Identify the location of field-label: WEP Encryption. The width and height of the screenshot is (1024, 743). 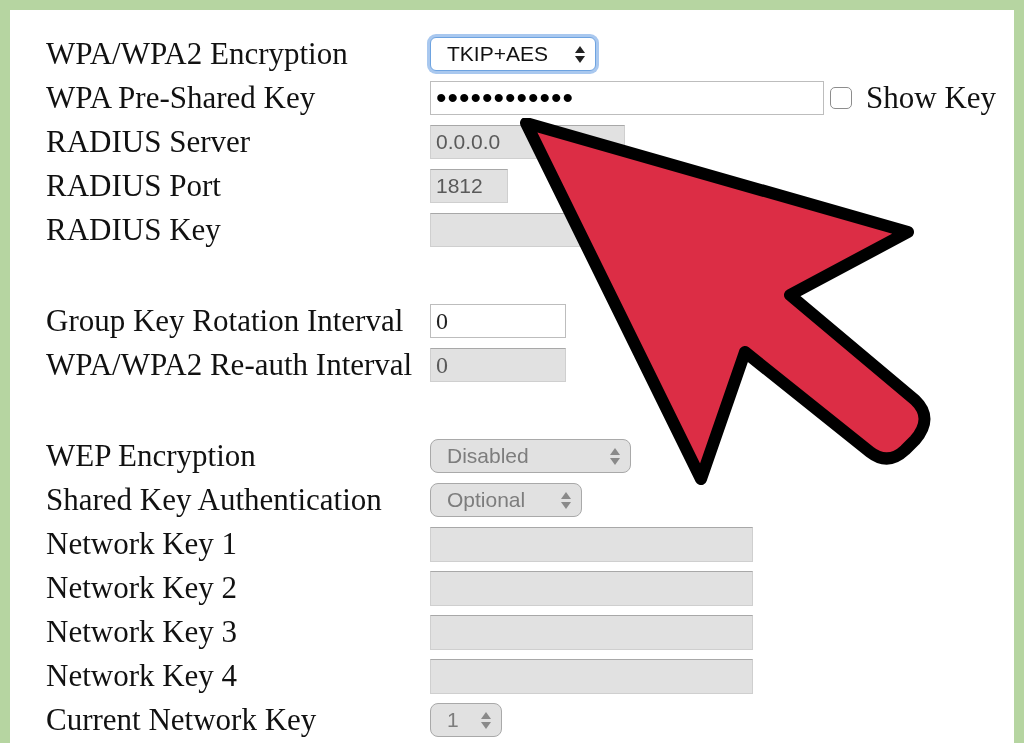
(151, 456).